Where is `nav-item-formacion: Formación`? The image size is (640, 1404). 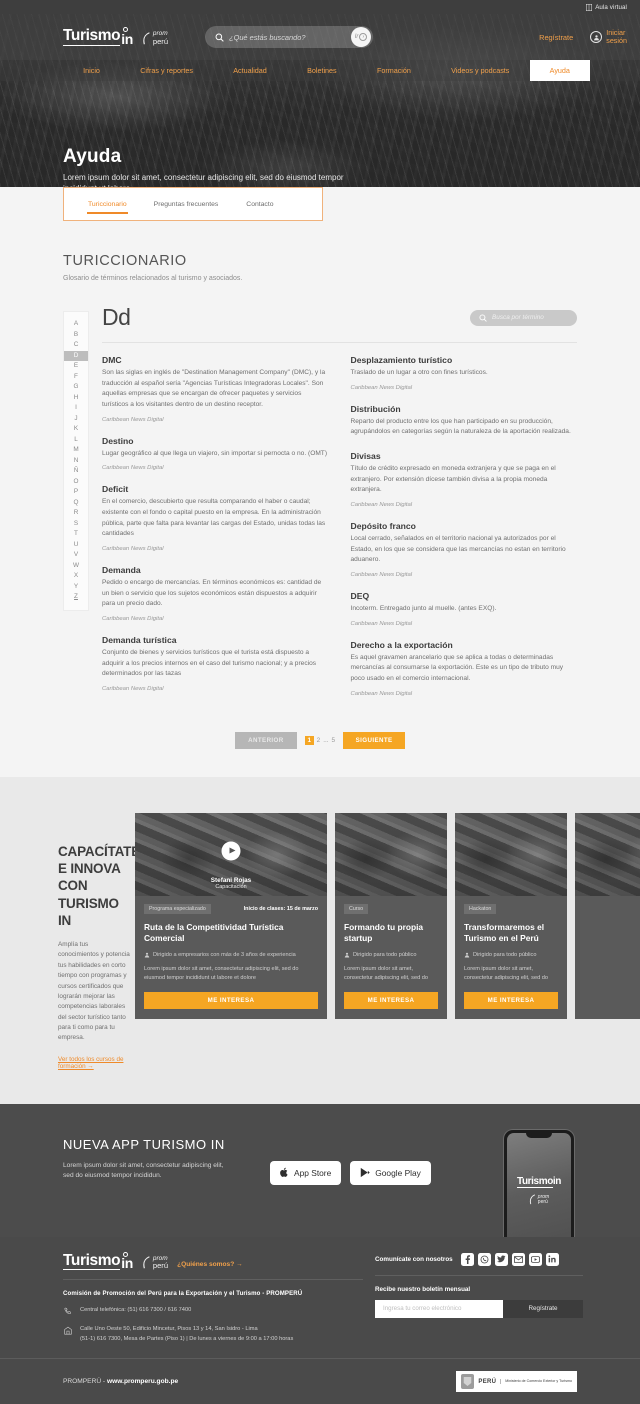
nav-item-formacion: Formación is located at coordinates (394, 70).